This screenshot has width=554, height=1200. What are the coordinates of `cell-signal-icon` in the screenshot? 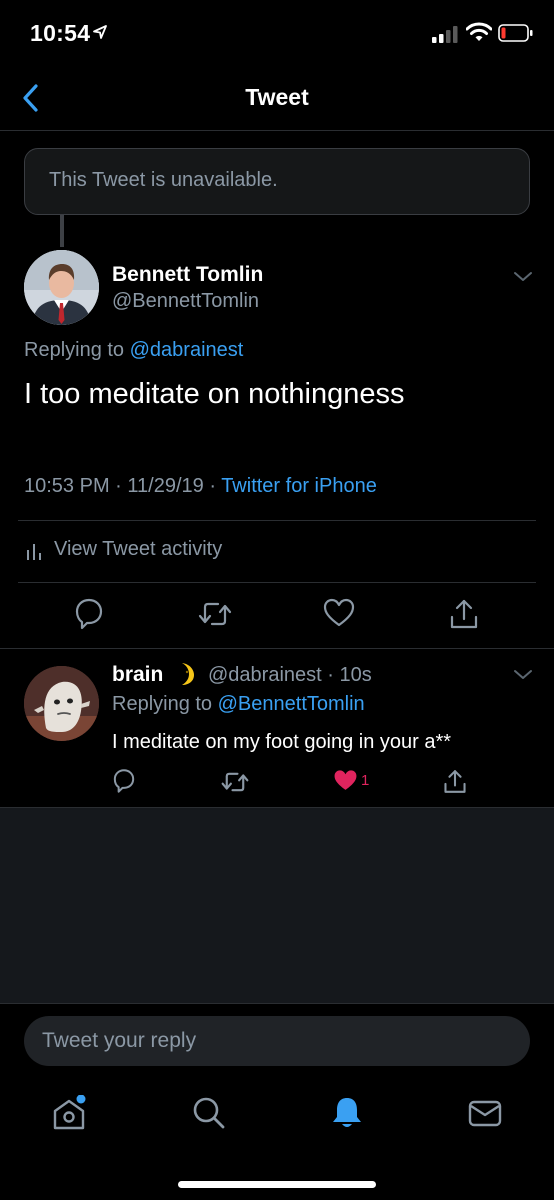 It's located at (445, 34).